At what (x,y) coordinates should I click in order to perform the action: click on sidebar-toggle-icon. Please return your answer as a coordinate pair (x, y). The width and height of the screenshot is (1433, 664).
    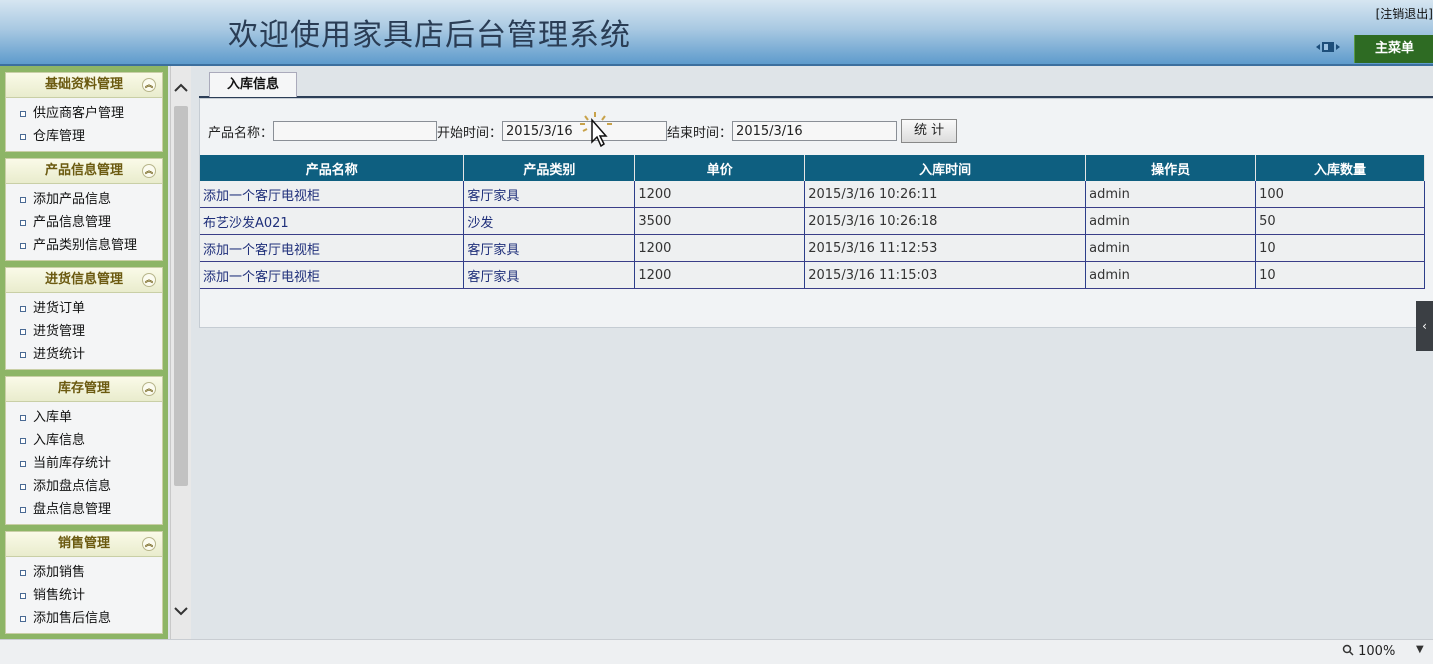
    Looking at the image, I should click on (1328, 47).